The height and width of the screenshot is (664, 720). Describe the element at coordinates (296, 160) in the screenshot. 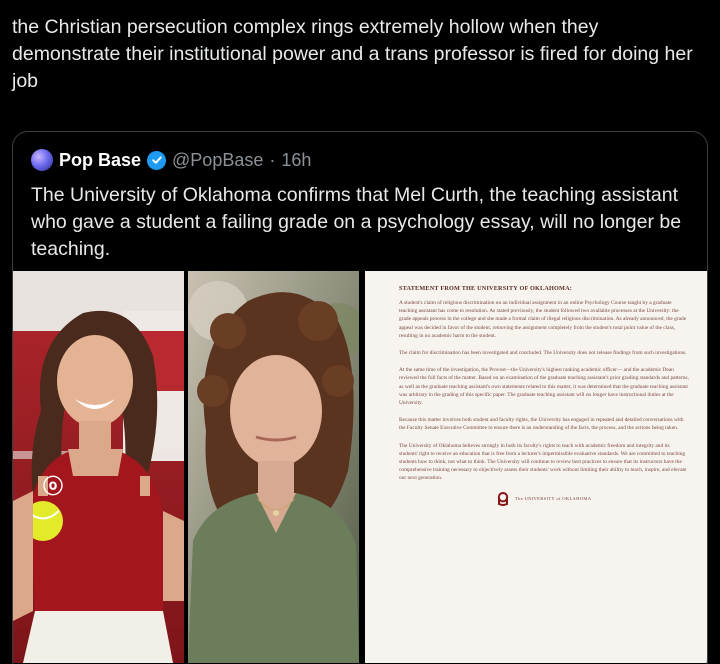

I see `post-timestamp: 16h` at that location.